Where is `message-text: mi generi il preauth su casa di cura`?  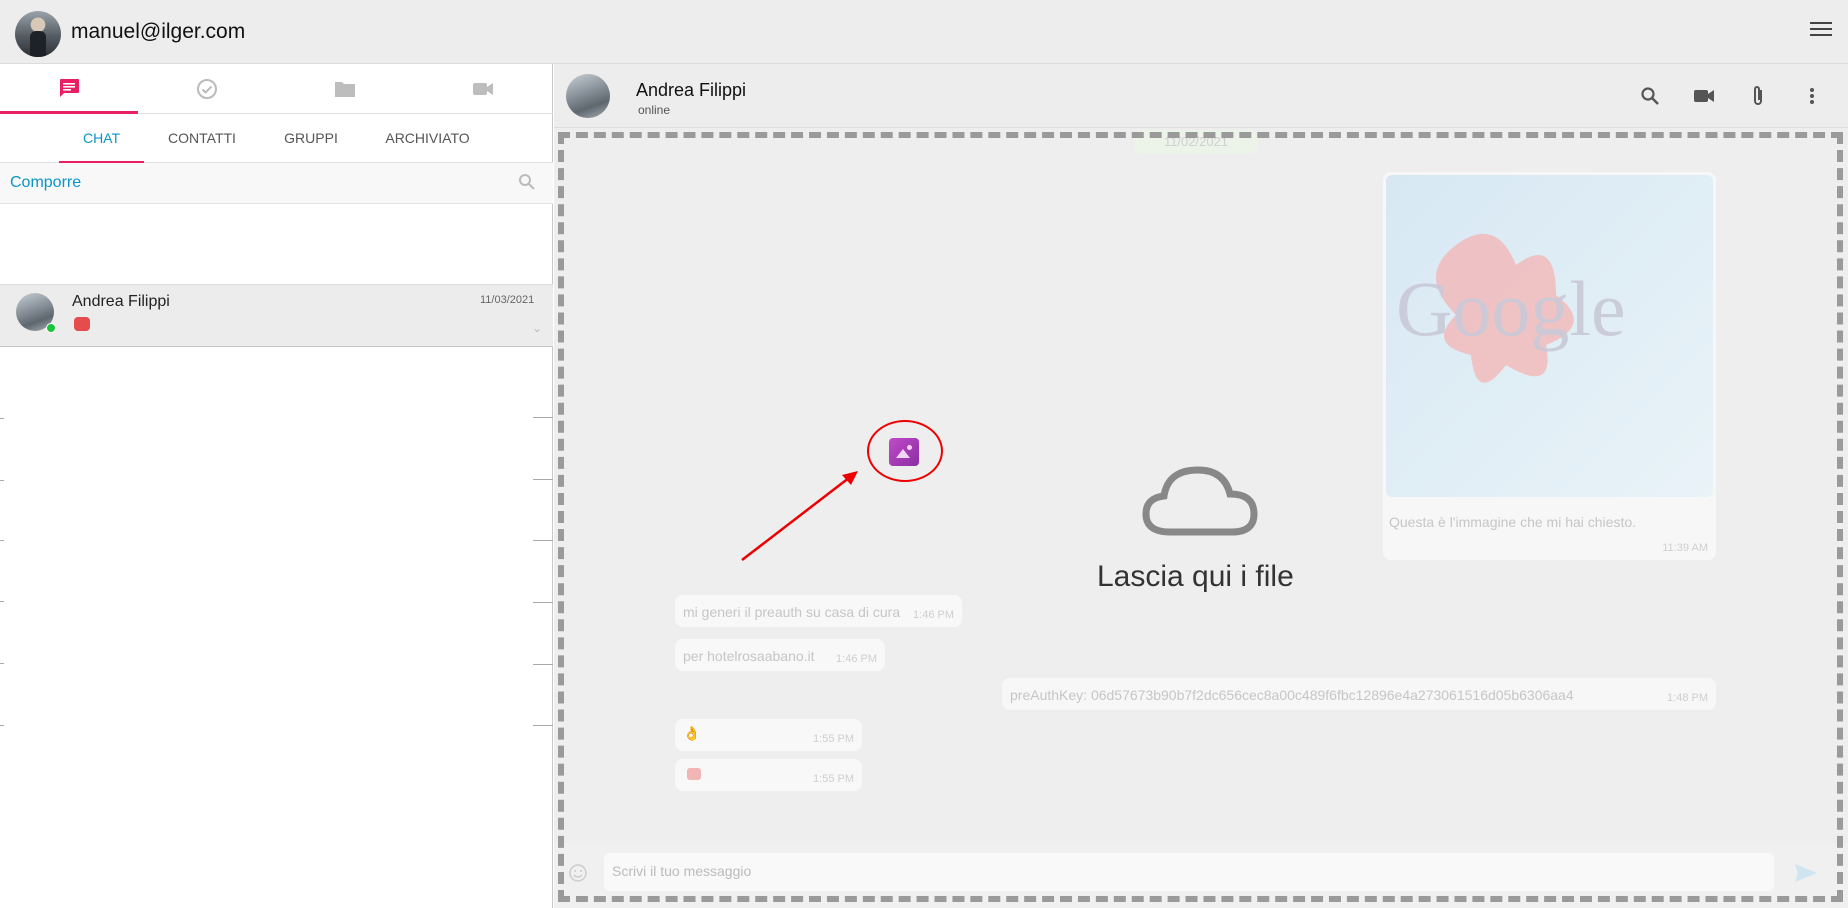
message-text: mi generi il preauth su casa di cura is located at coordinates (792, 612).